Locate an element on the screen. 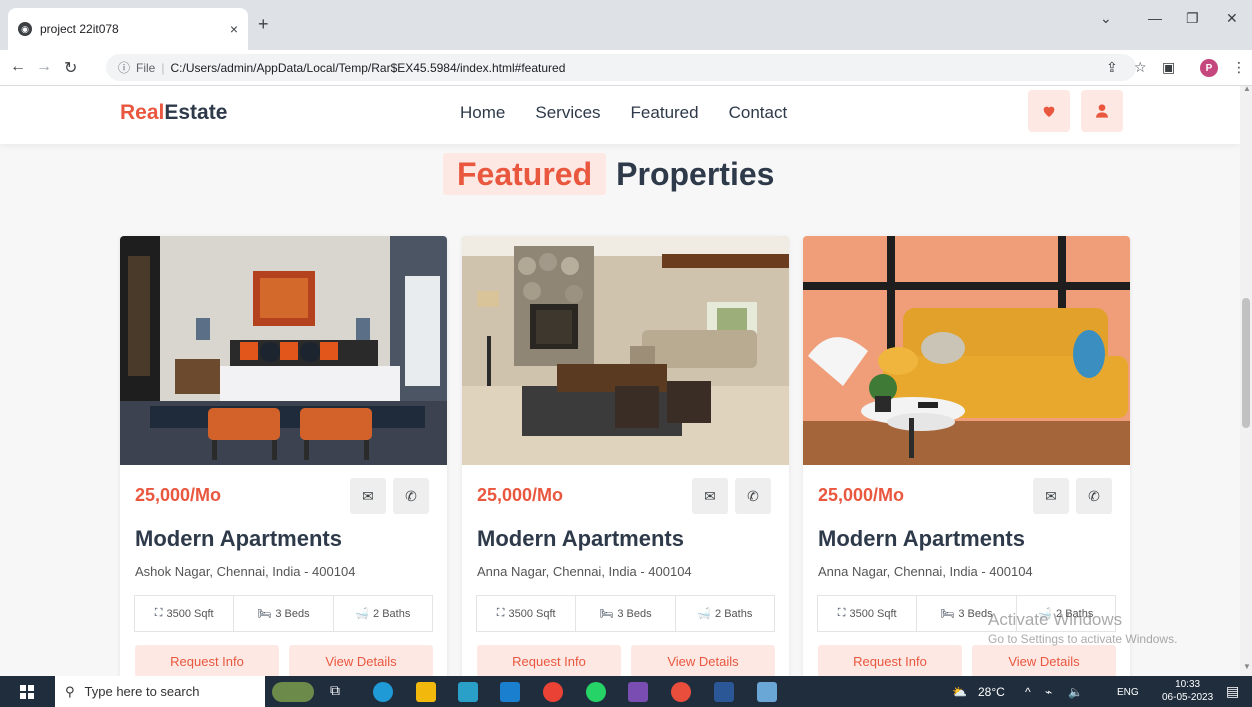 The image size is (1252, 707). profile-avatar: P is located at coordinates (1209, 68).